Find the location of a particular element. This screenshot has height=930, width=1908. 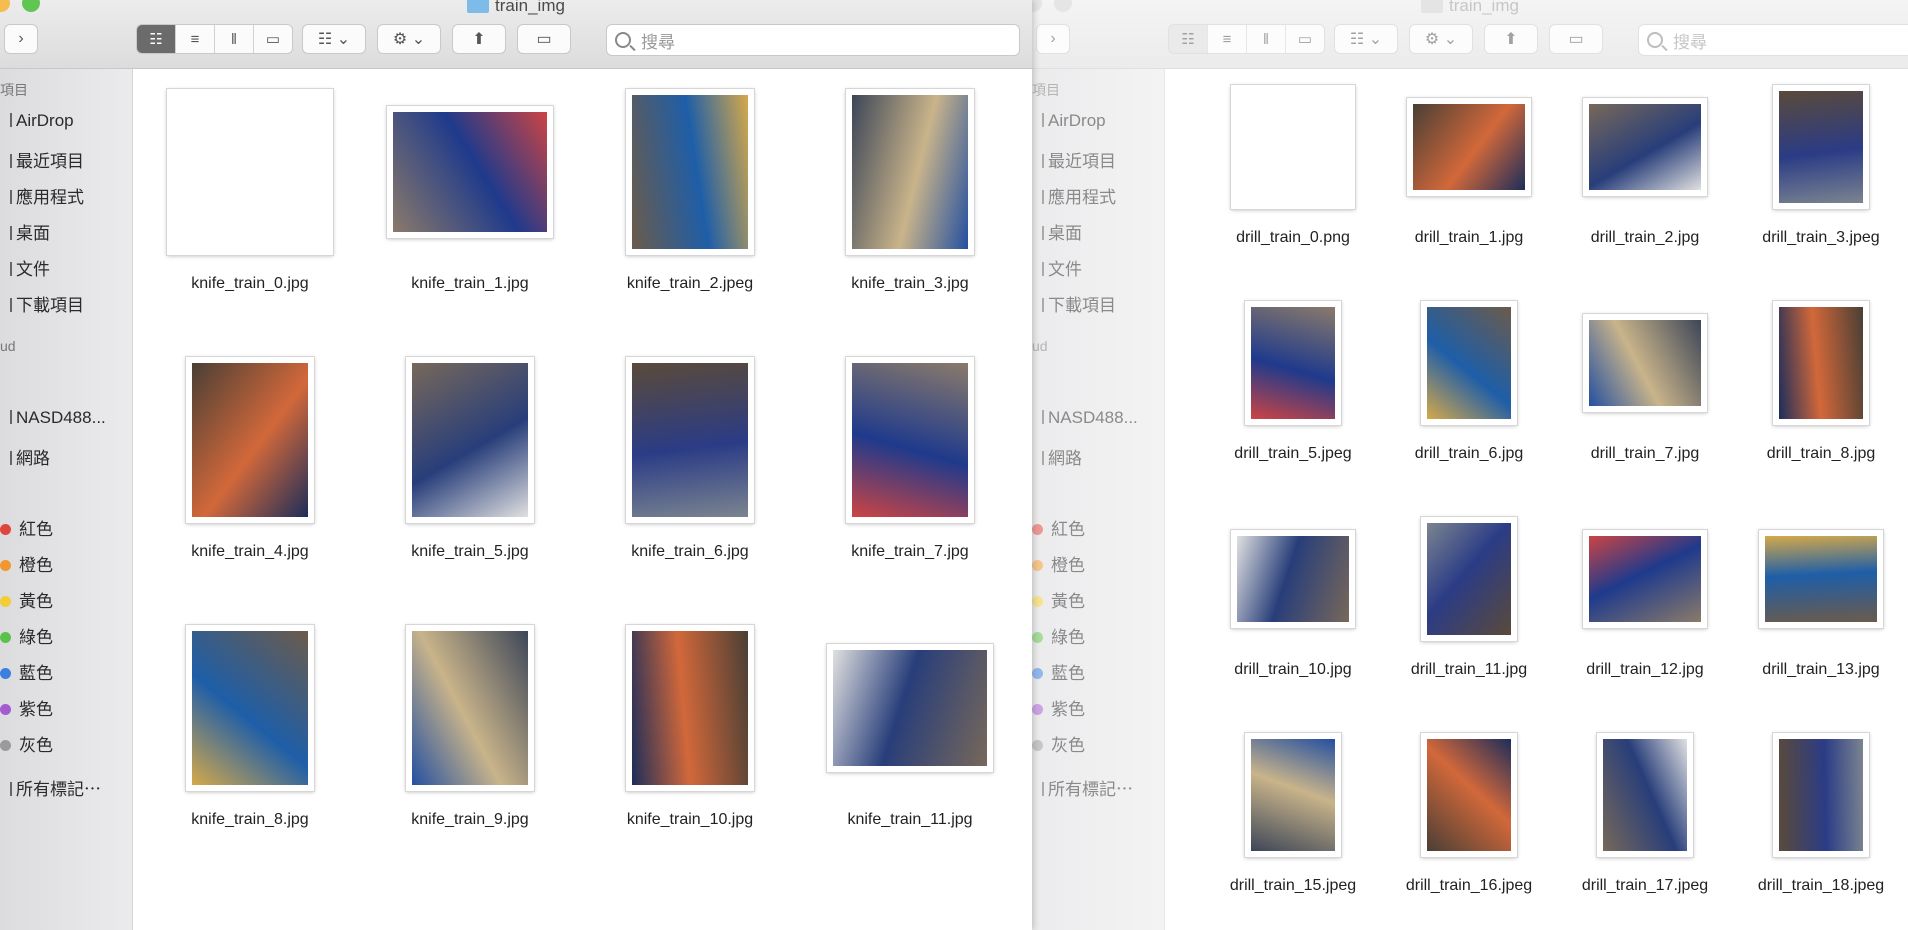

chevron-right-icon: › is located at coordinates (1053, 38).